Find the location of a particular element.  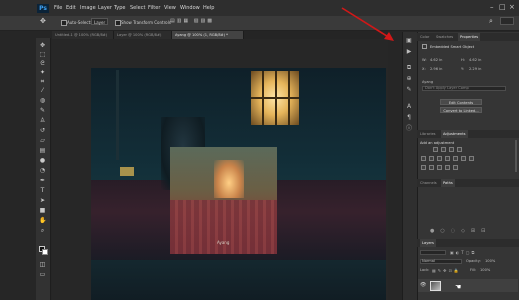

healing-brush-icon: ◍ is located at coordinates (42, 101).